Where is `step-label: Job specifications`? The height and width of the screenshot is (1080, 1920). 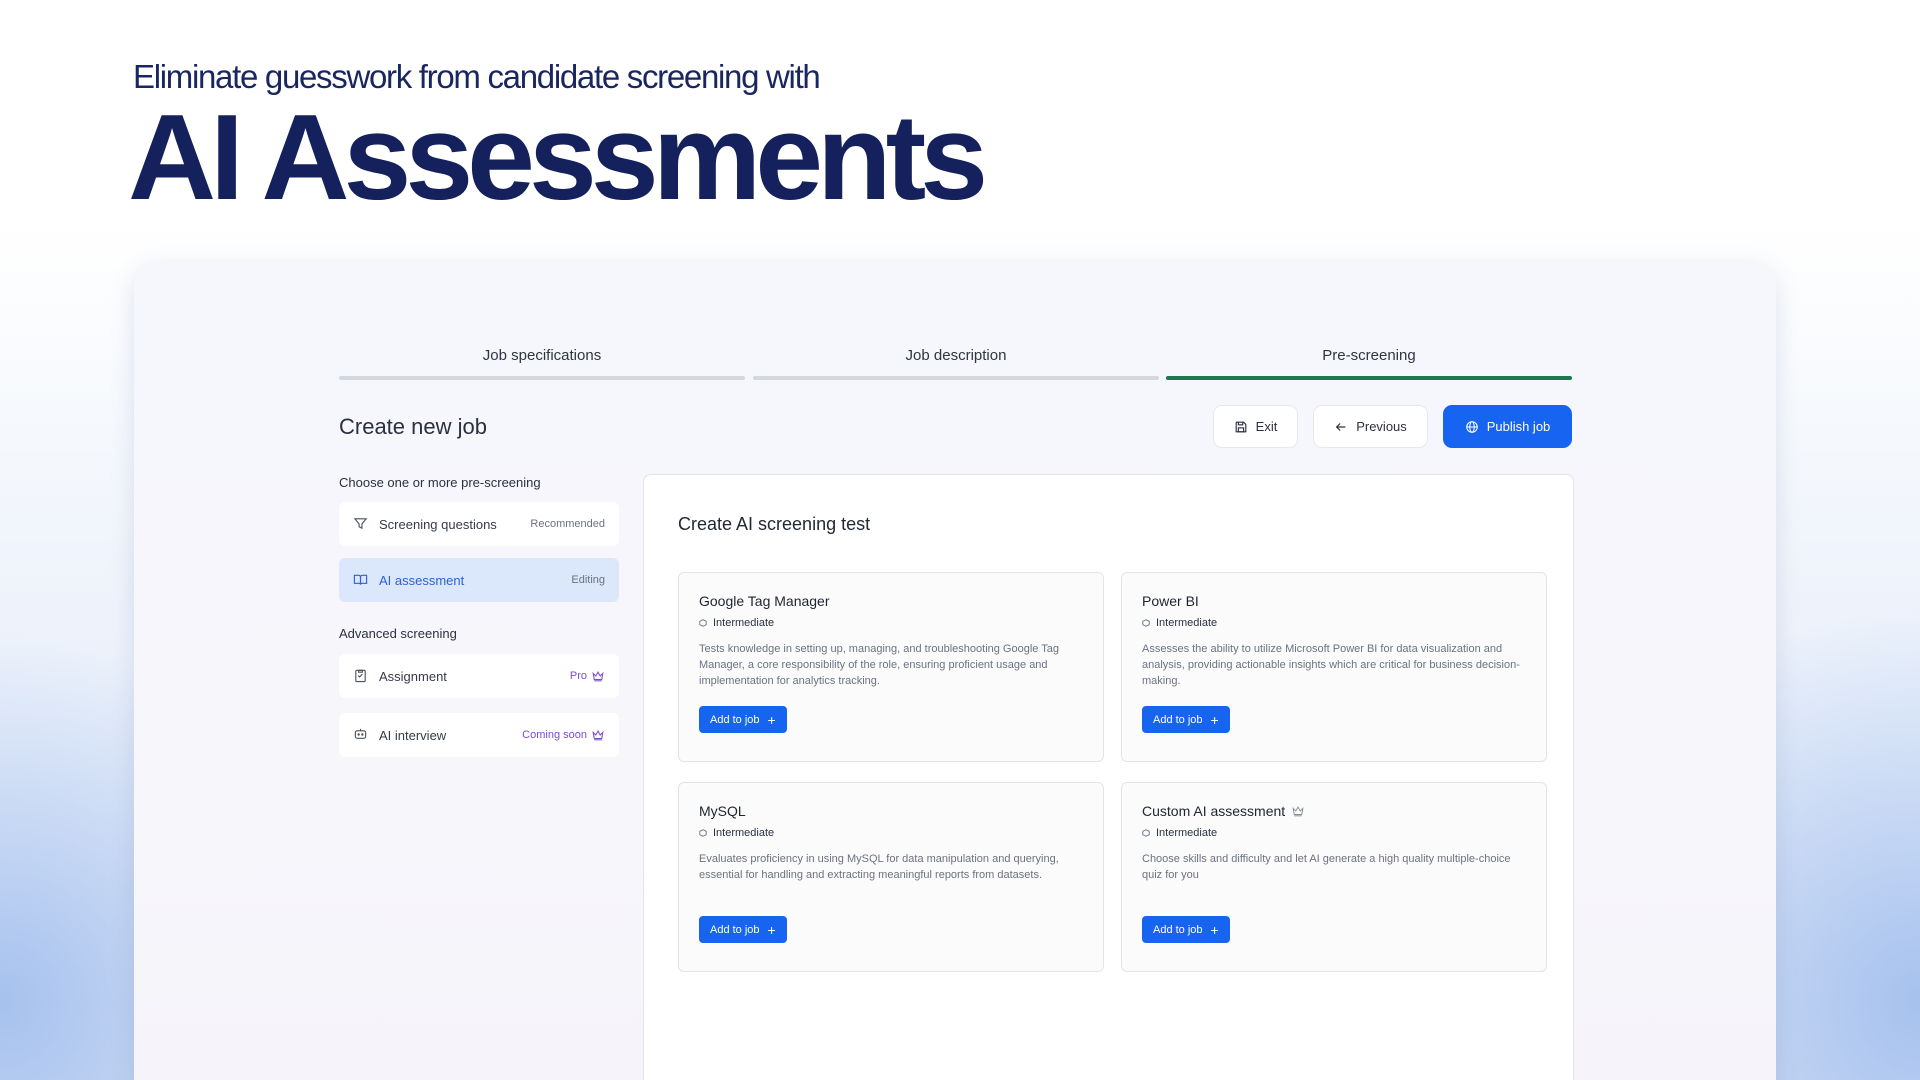 step-label: Job specifications is located at coordinates (542, 355).